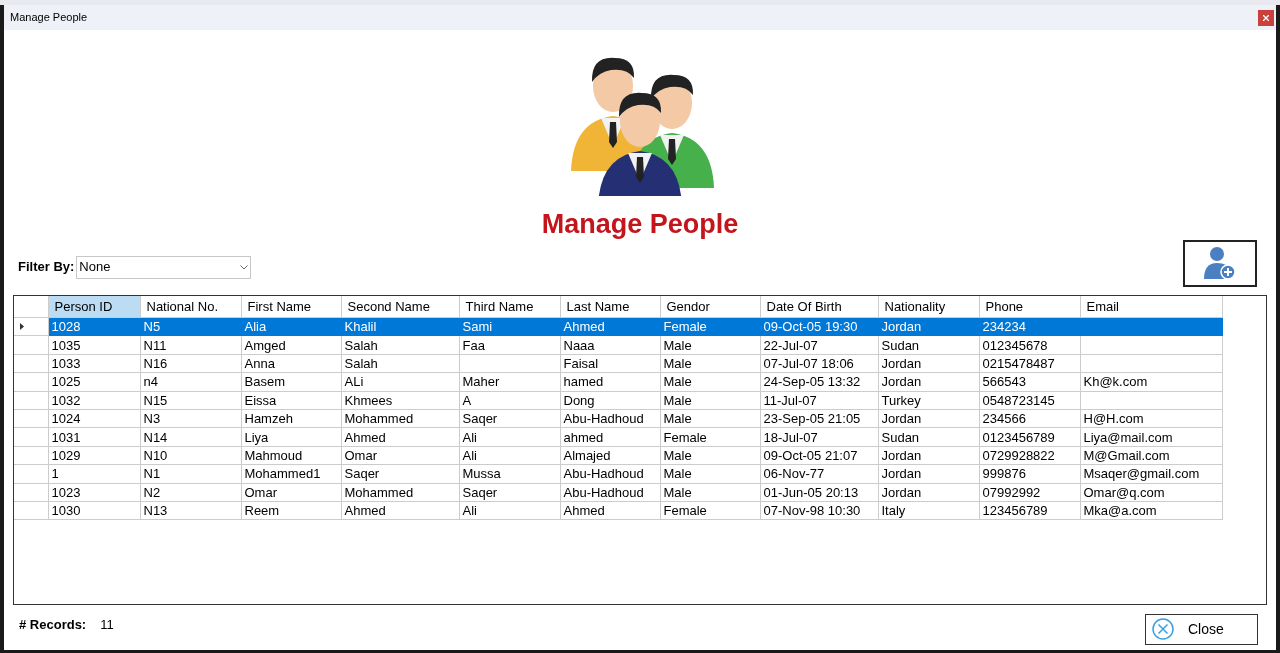  I want to click on column-header: Gendor, so click(710, 306).